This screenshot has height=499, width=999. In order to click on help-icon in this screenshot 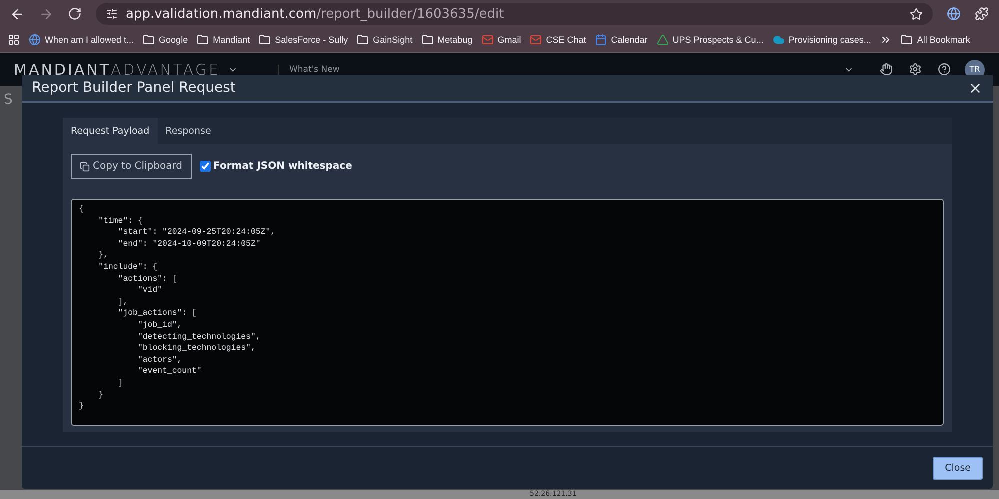, I will do `click(944, 69)`.